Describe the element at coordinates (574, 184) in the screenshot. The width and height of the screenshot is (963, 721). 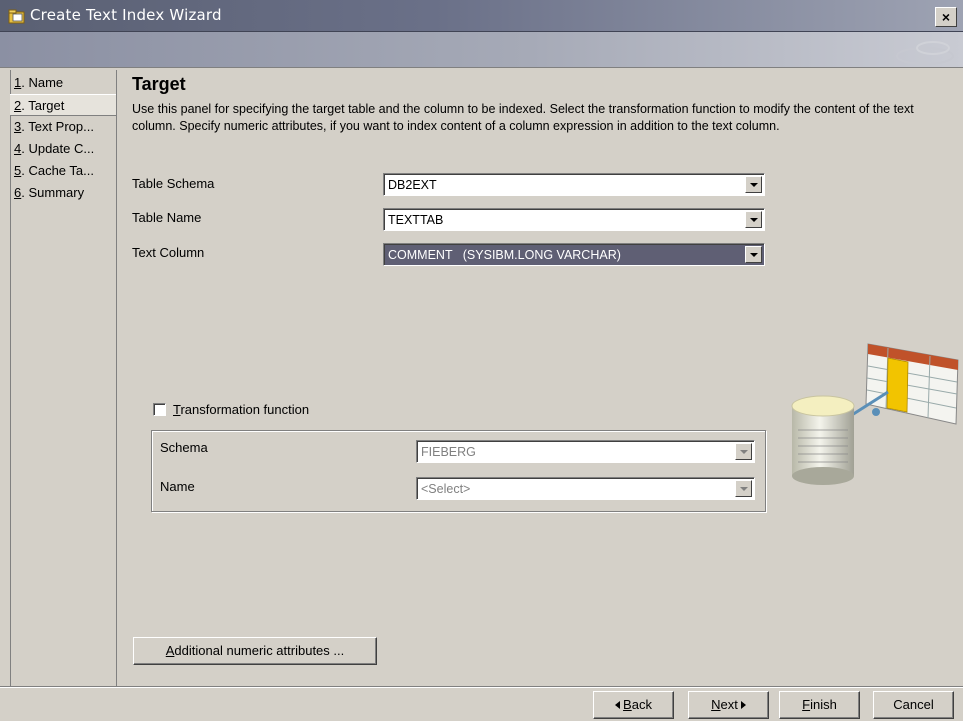
I see `table-schema-combo: DB2EXT` at that location.